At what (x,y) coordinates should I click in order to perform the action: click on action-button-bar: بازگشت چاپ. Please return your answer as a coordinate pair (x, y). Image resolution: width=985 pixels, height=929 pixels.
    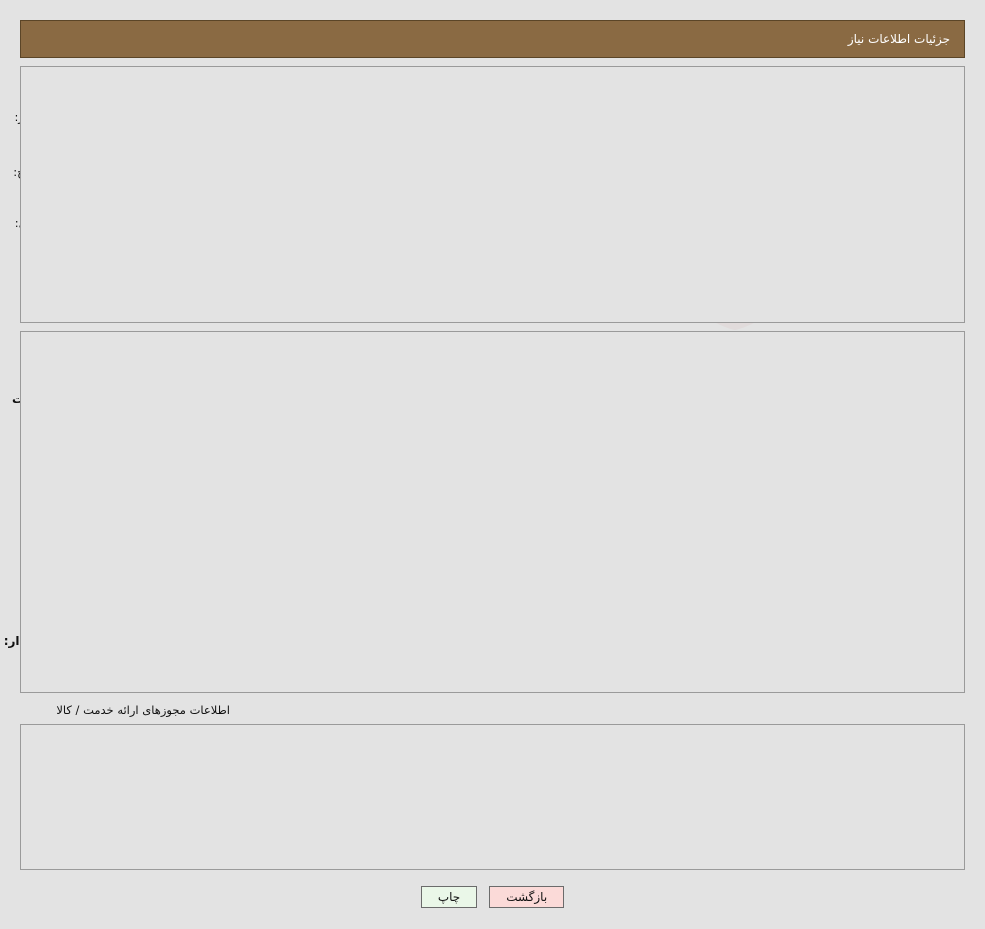
    Looking at the image, I should click on (492, 897).